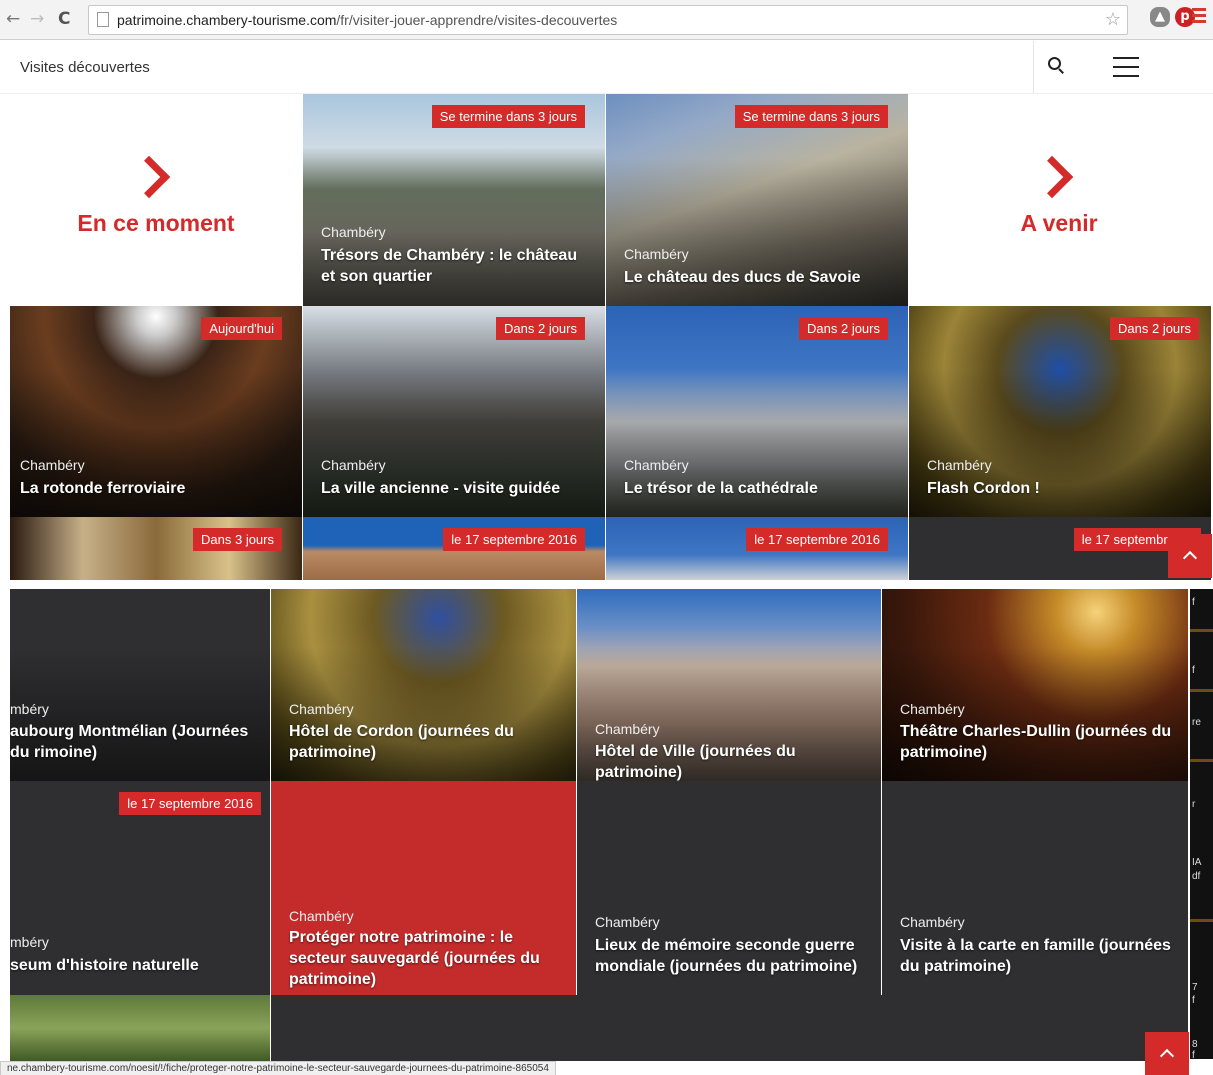 Image resolution: width=1213 pixels, height=1075 pixels. Describe the element at coordinates (140, 1028) in the screenshot. I see `event-tile` at that location.